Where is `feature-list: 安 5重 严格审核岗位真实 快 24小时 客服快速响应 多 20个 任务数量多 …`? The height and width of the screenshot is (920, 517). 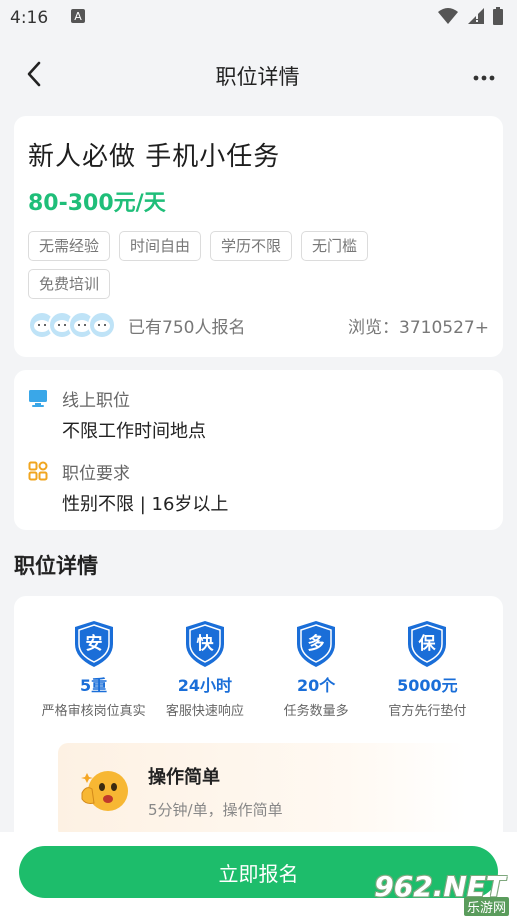 feature-list: 安 5重 严格审核岗位真实 快 24小时 客服快速响应 多 20个 任务数量多 … is located at coordinates (258, 669).